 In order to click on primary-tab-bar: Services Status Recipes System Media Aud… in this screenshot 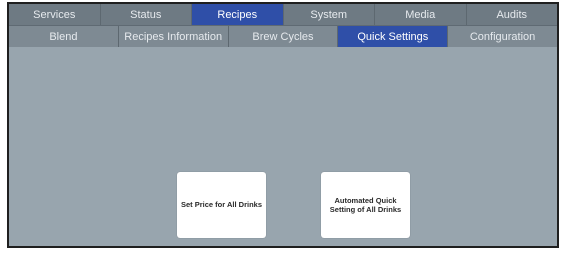, I will do `click(283, 14)`.